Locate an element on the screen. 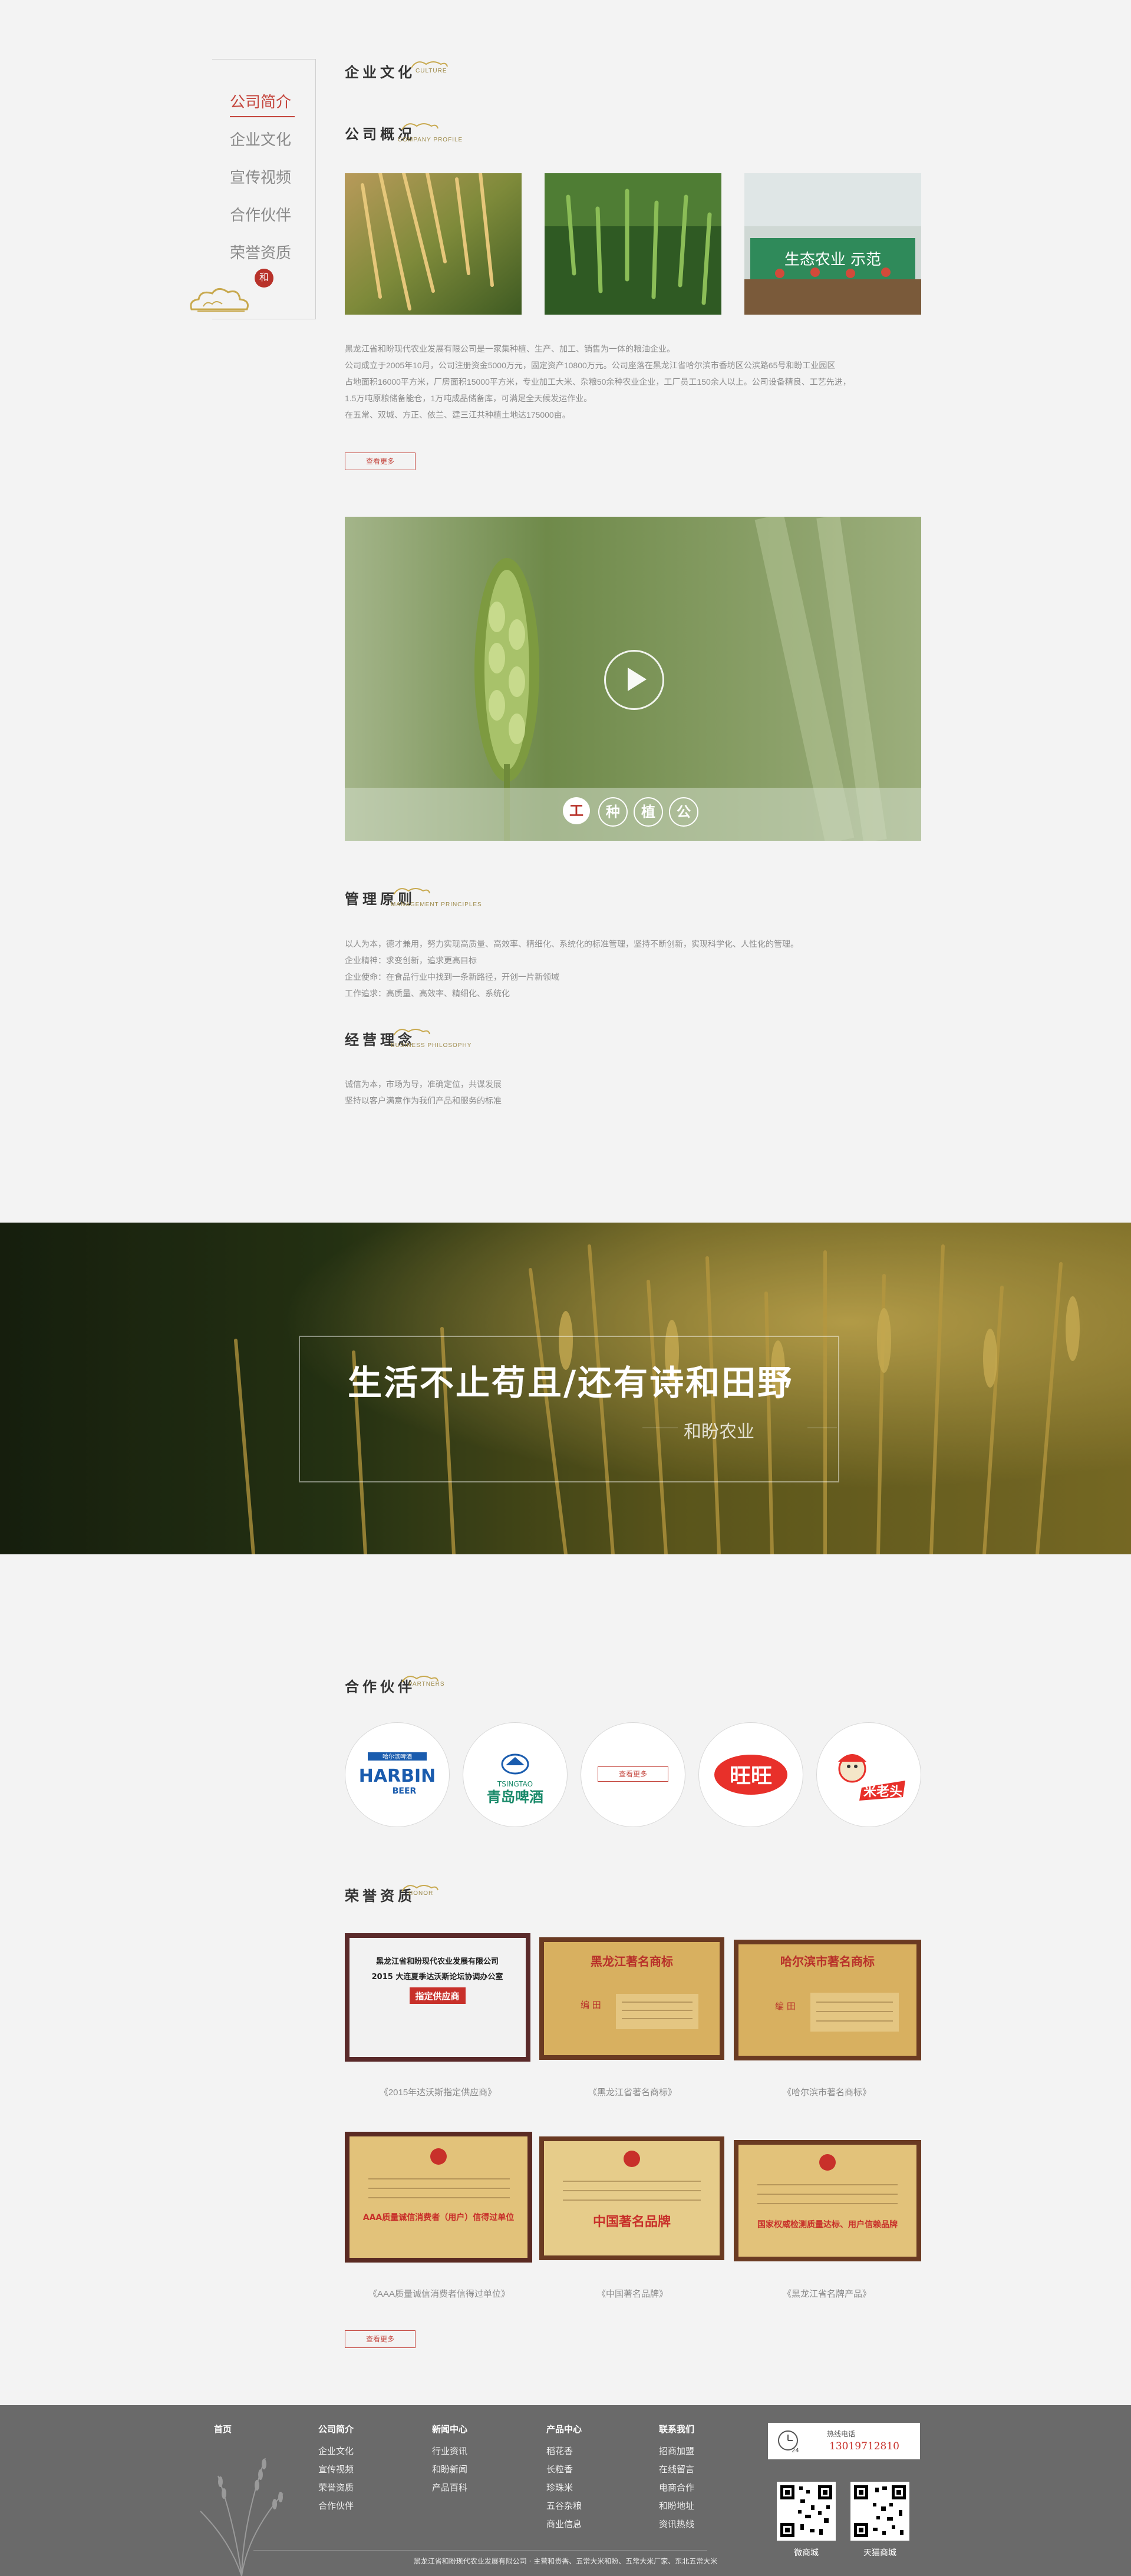 Image resolution: width=1131 pixels, height=2576 pixels. footer-link: 宣传视频 is located at coordinates (336, 2470).